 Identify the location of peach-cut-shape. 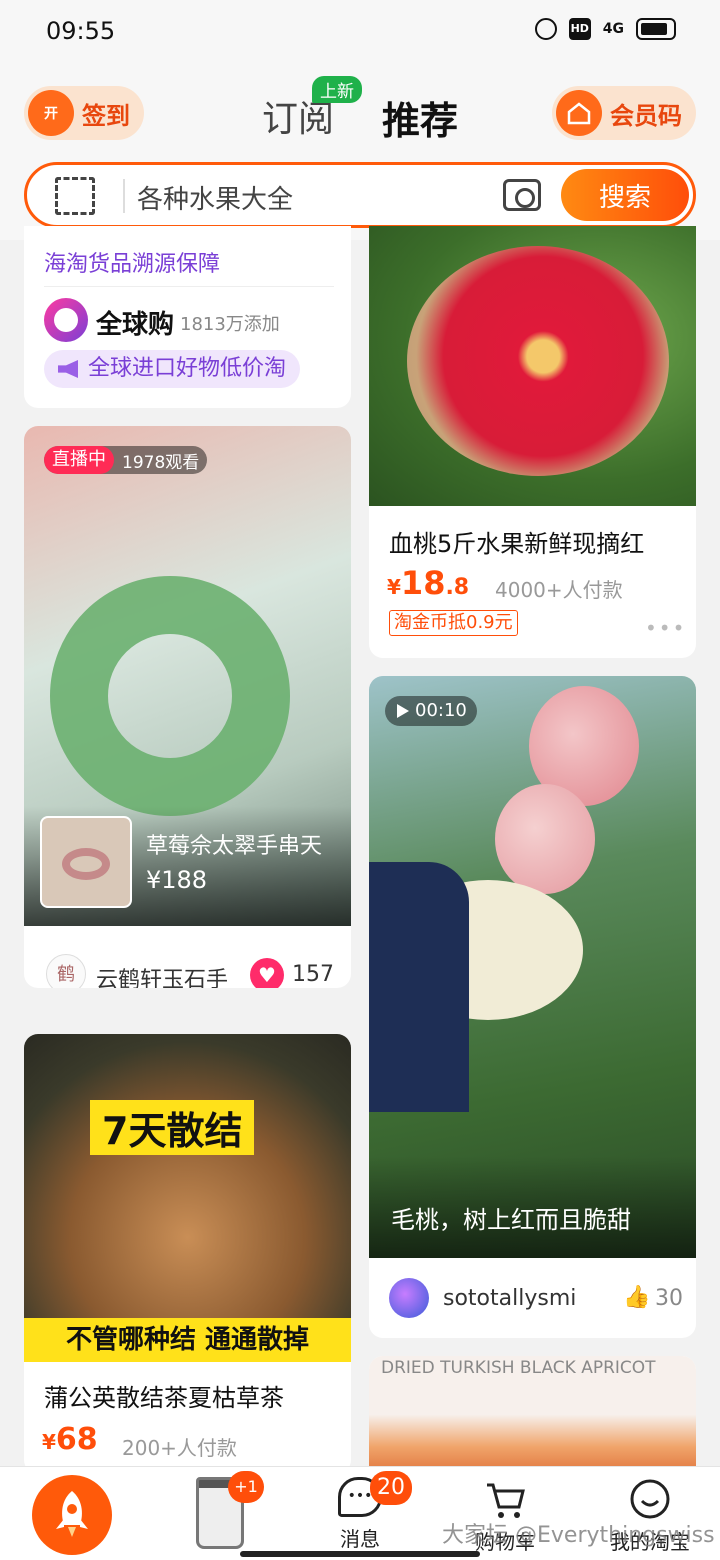
(538, 361).